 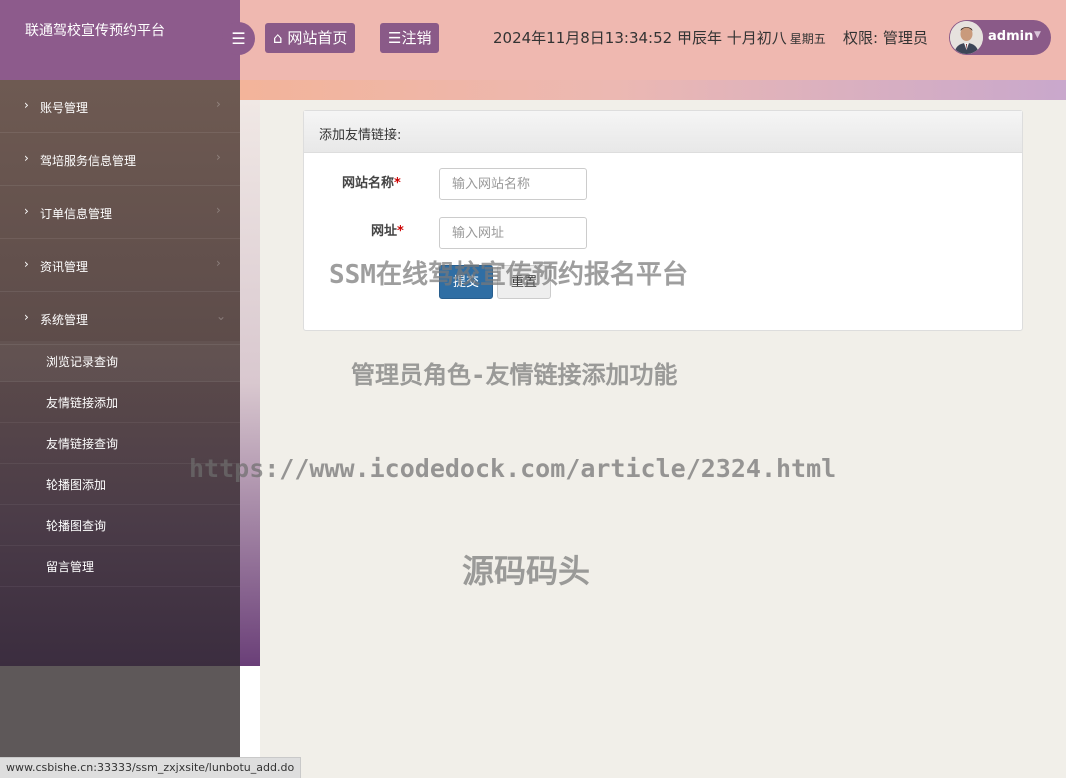 I want to click on sidebar-toggle-button: ☰, so click(x=238, y=38).